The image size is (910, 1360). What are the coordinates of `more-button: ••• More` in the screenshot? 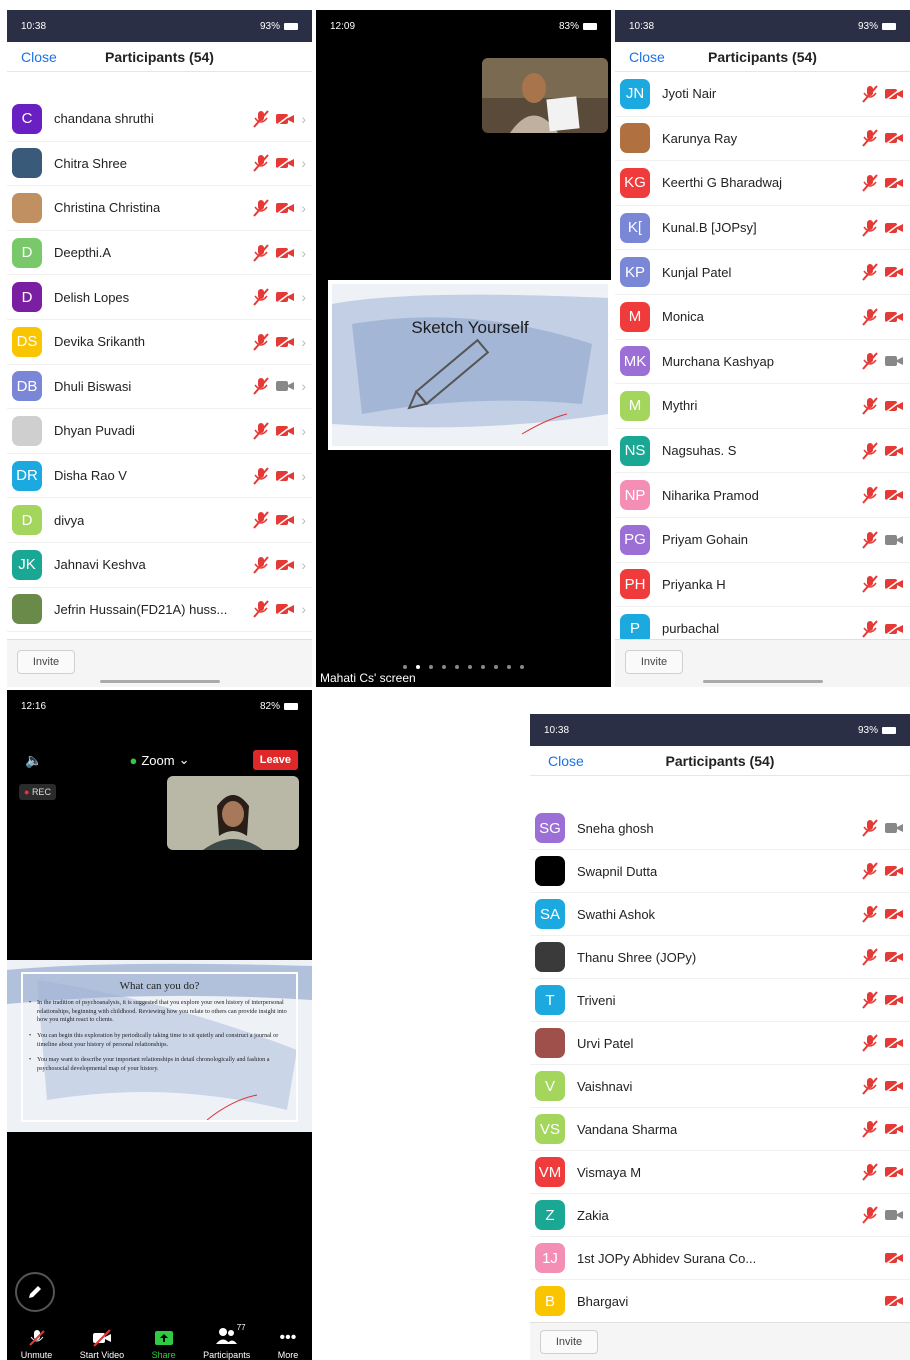 It's located at (288, 1344).